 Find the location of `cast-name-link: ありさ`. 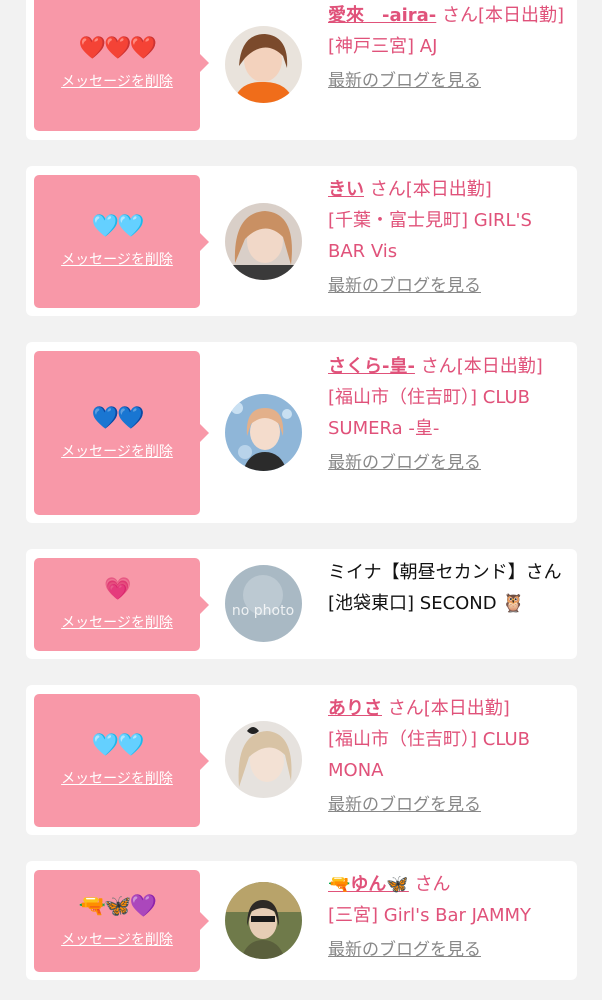

cast-name-link: ありさ is located at coordinates (355, 708).